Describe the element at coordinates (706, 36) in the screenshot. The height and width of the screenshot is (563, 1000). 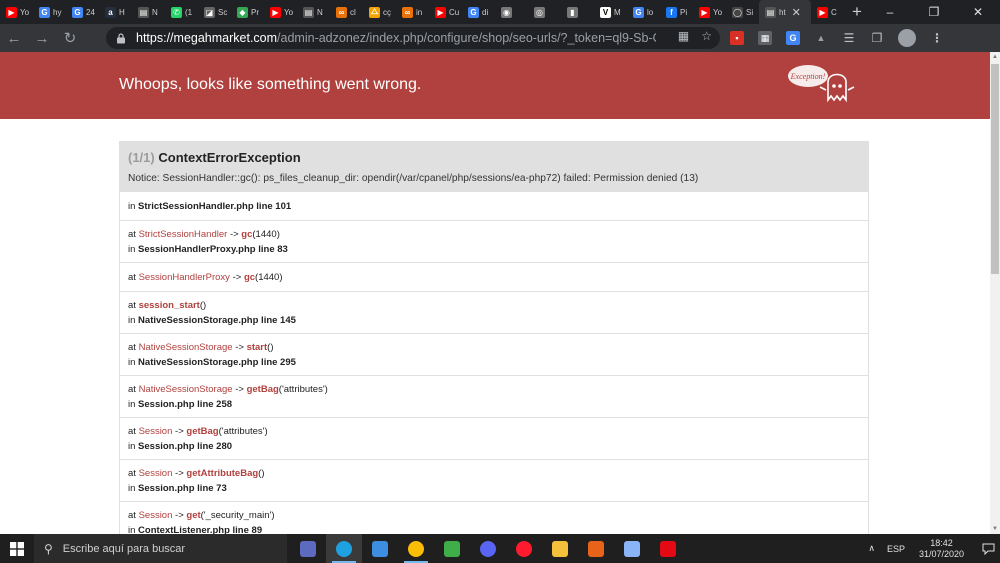
I see `bookmark-star-icon: ☆` at that location.